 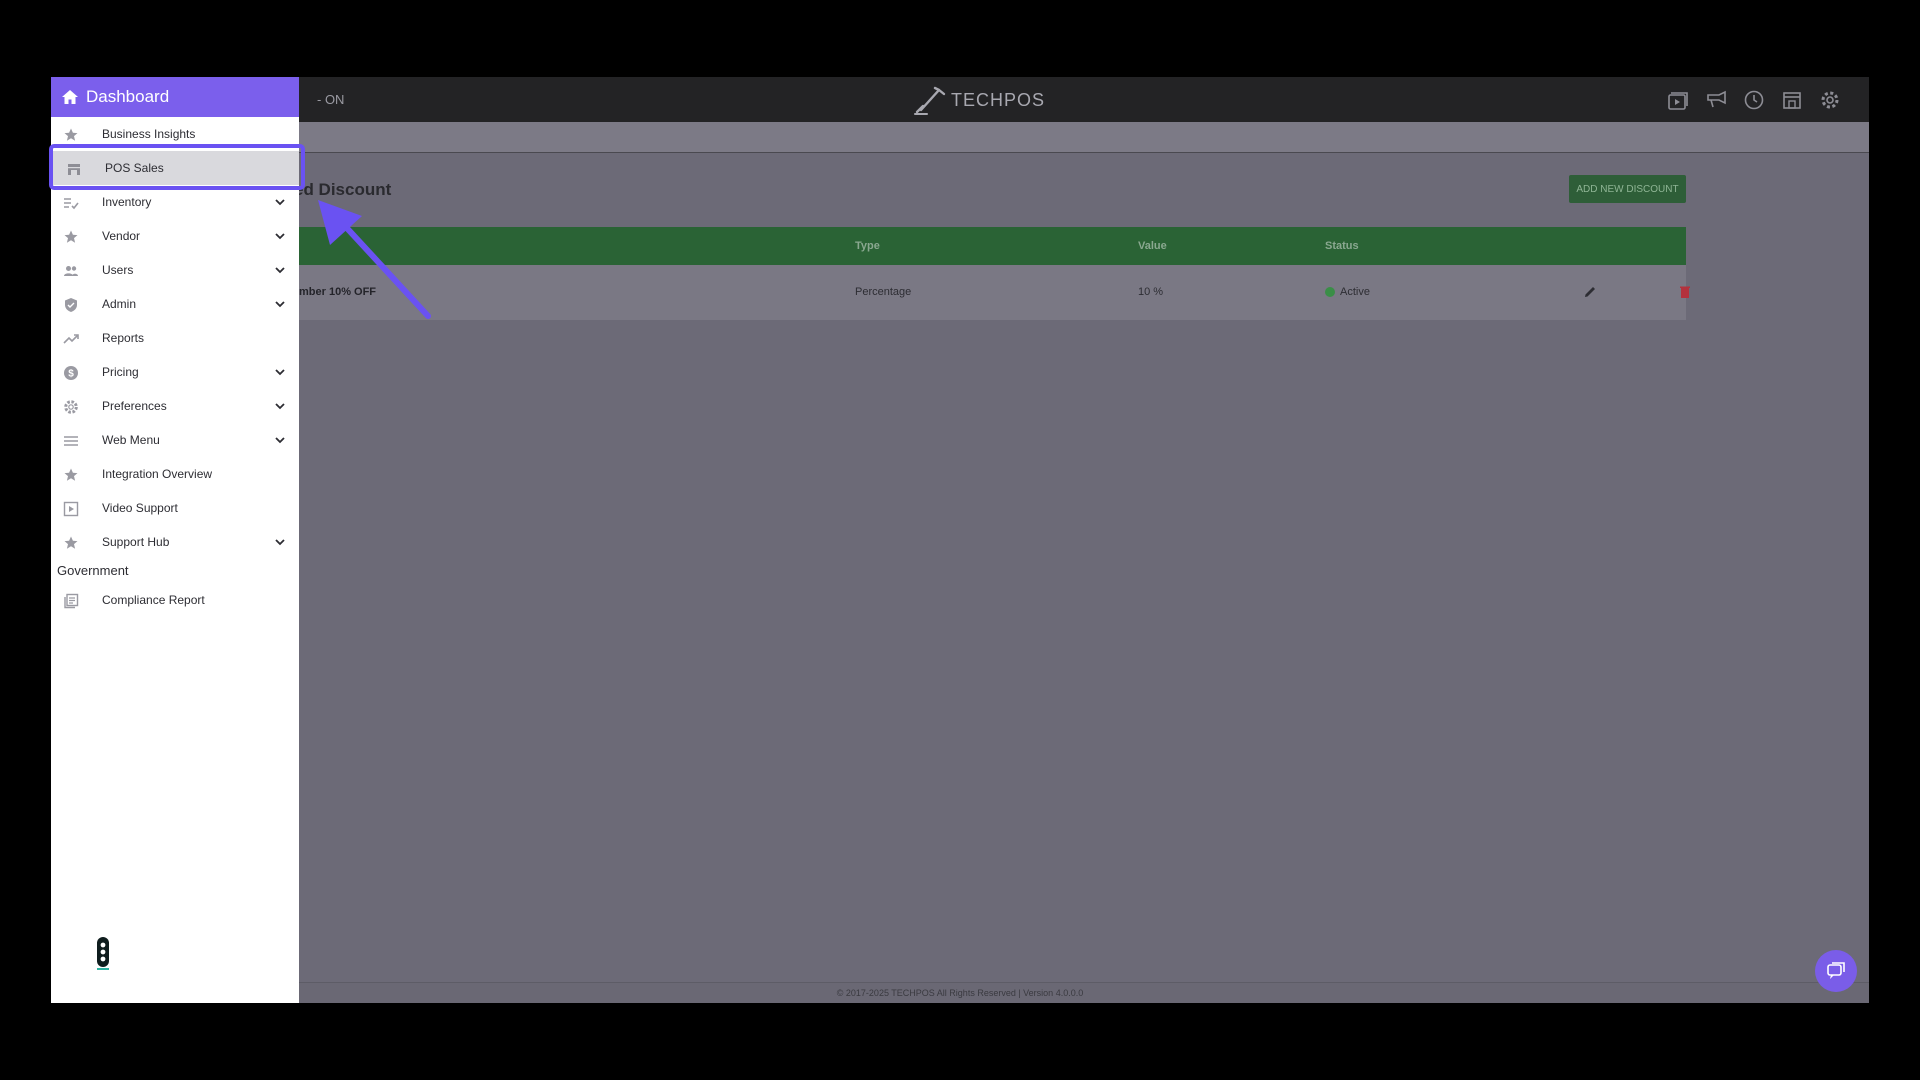 I want to click on sidebar-item-label: Web Menu, so click(x=131, y=440).